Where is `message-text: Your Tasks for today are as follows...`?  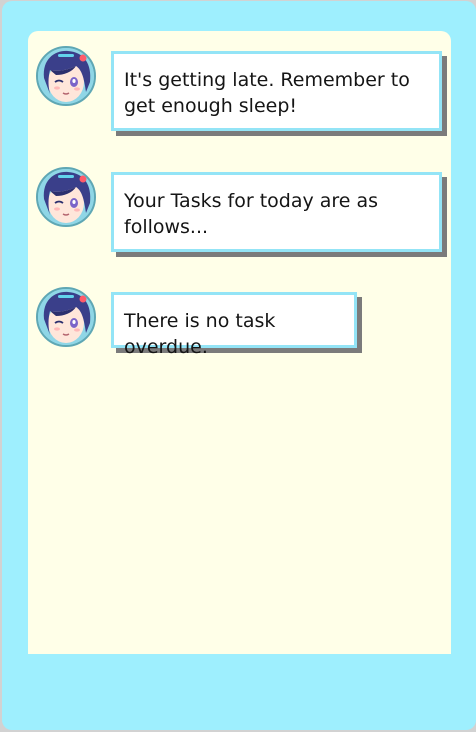 message-text: Your Tasks for today are as follows... is located at coordinates (251, 214).